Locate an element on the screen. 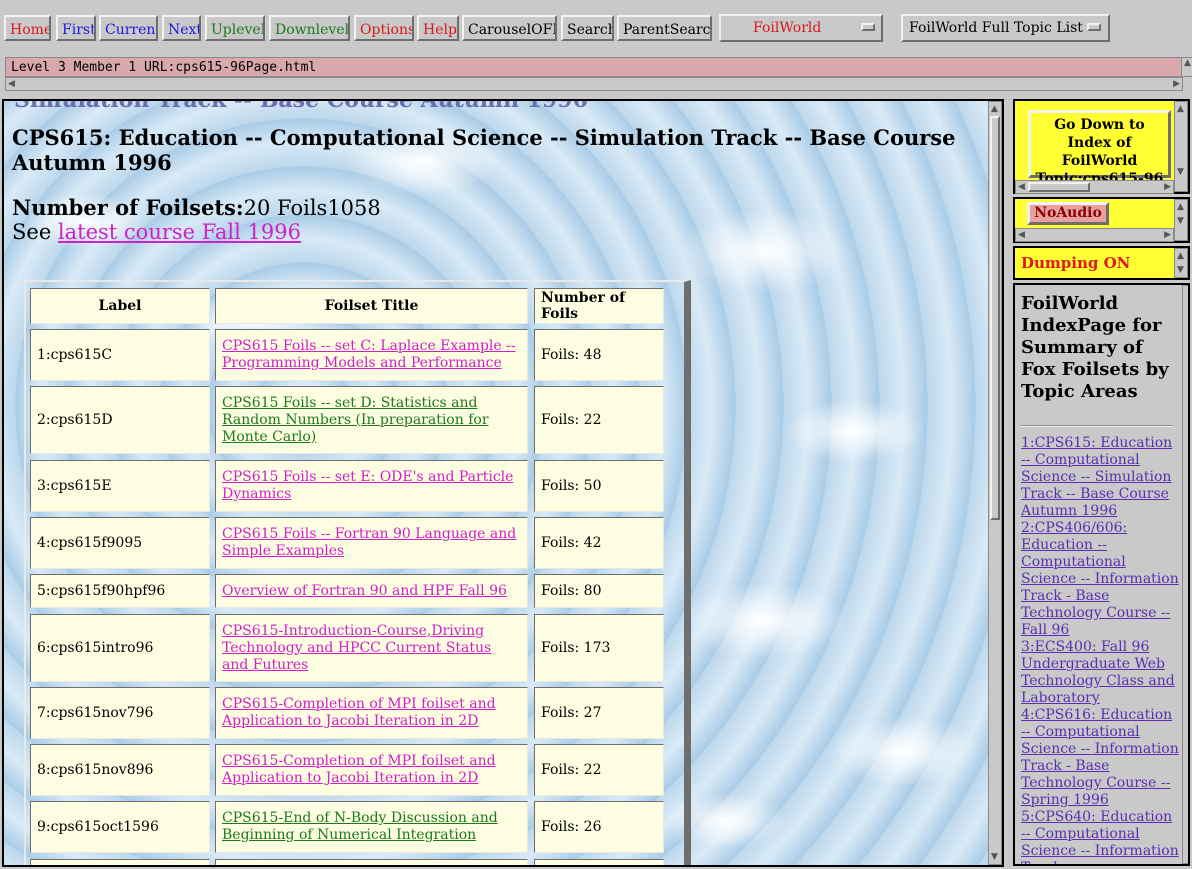  next-button: Next is located at coordinates (181, 28).